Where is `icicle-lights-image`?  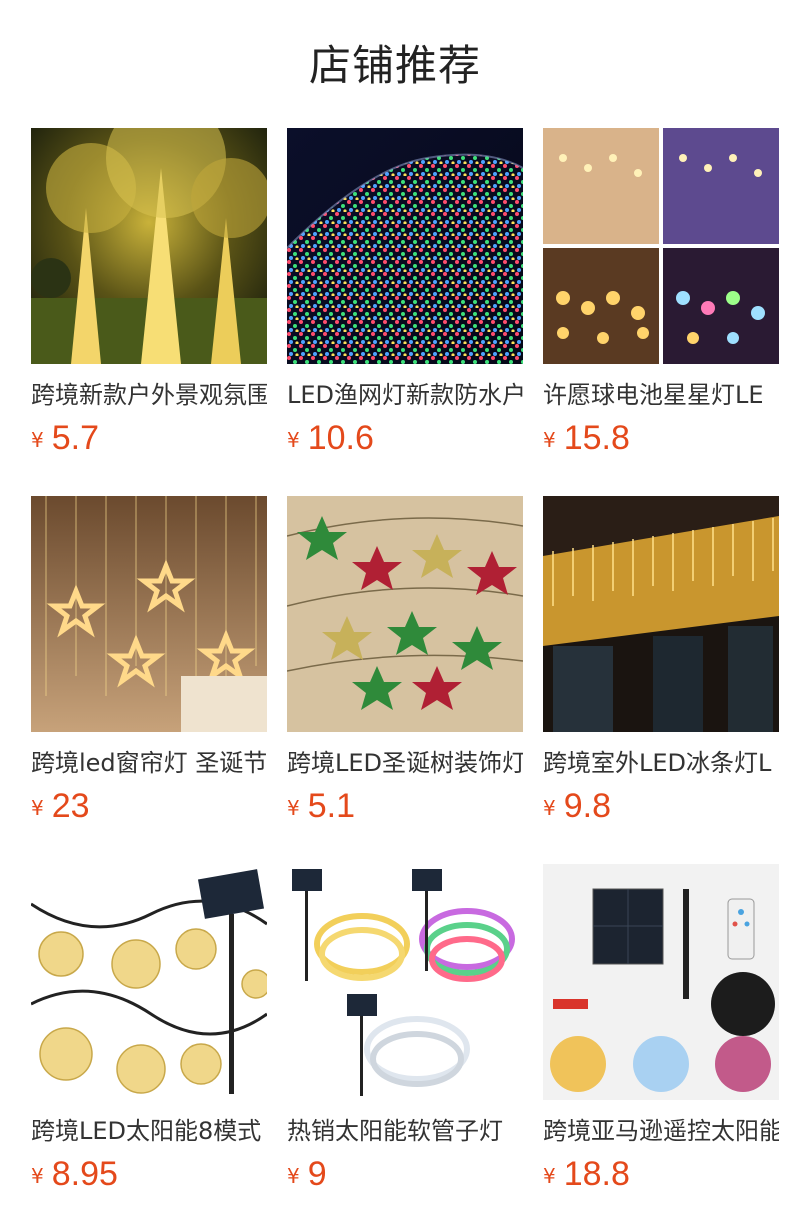
icicle-lights-image is located at coordinates (661, 614).